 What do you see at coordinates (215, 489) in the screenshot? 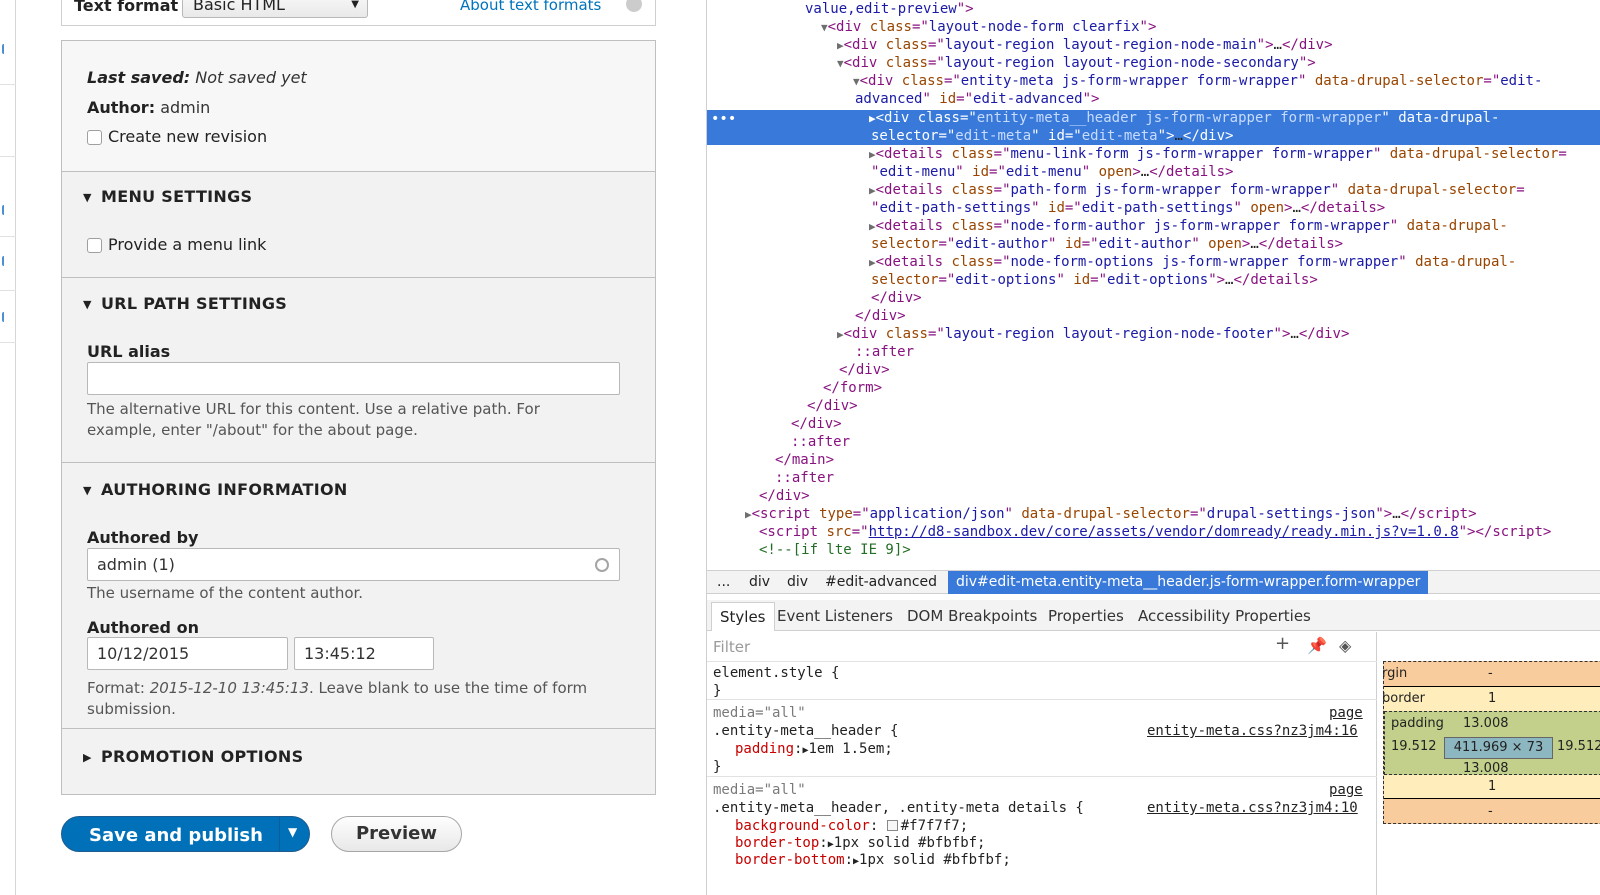
I see `authoring-summary: ▼ AUTHORING INFORMATION` at bounding box center [215, 489].